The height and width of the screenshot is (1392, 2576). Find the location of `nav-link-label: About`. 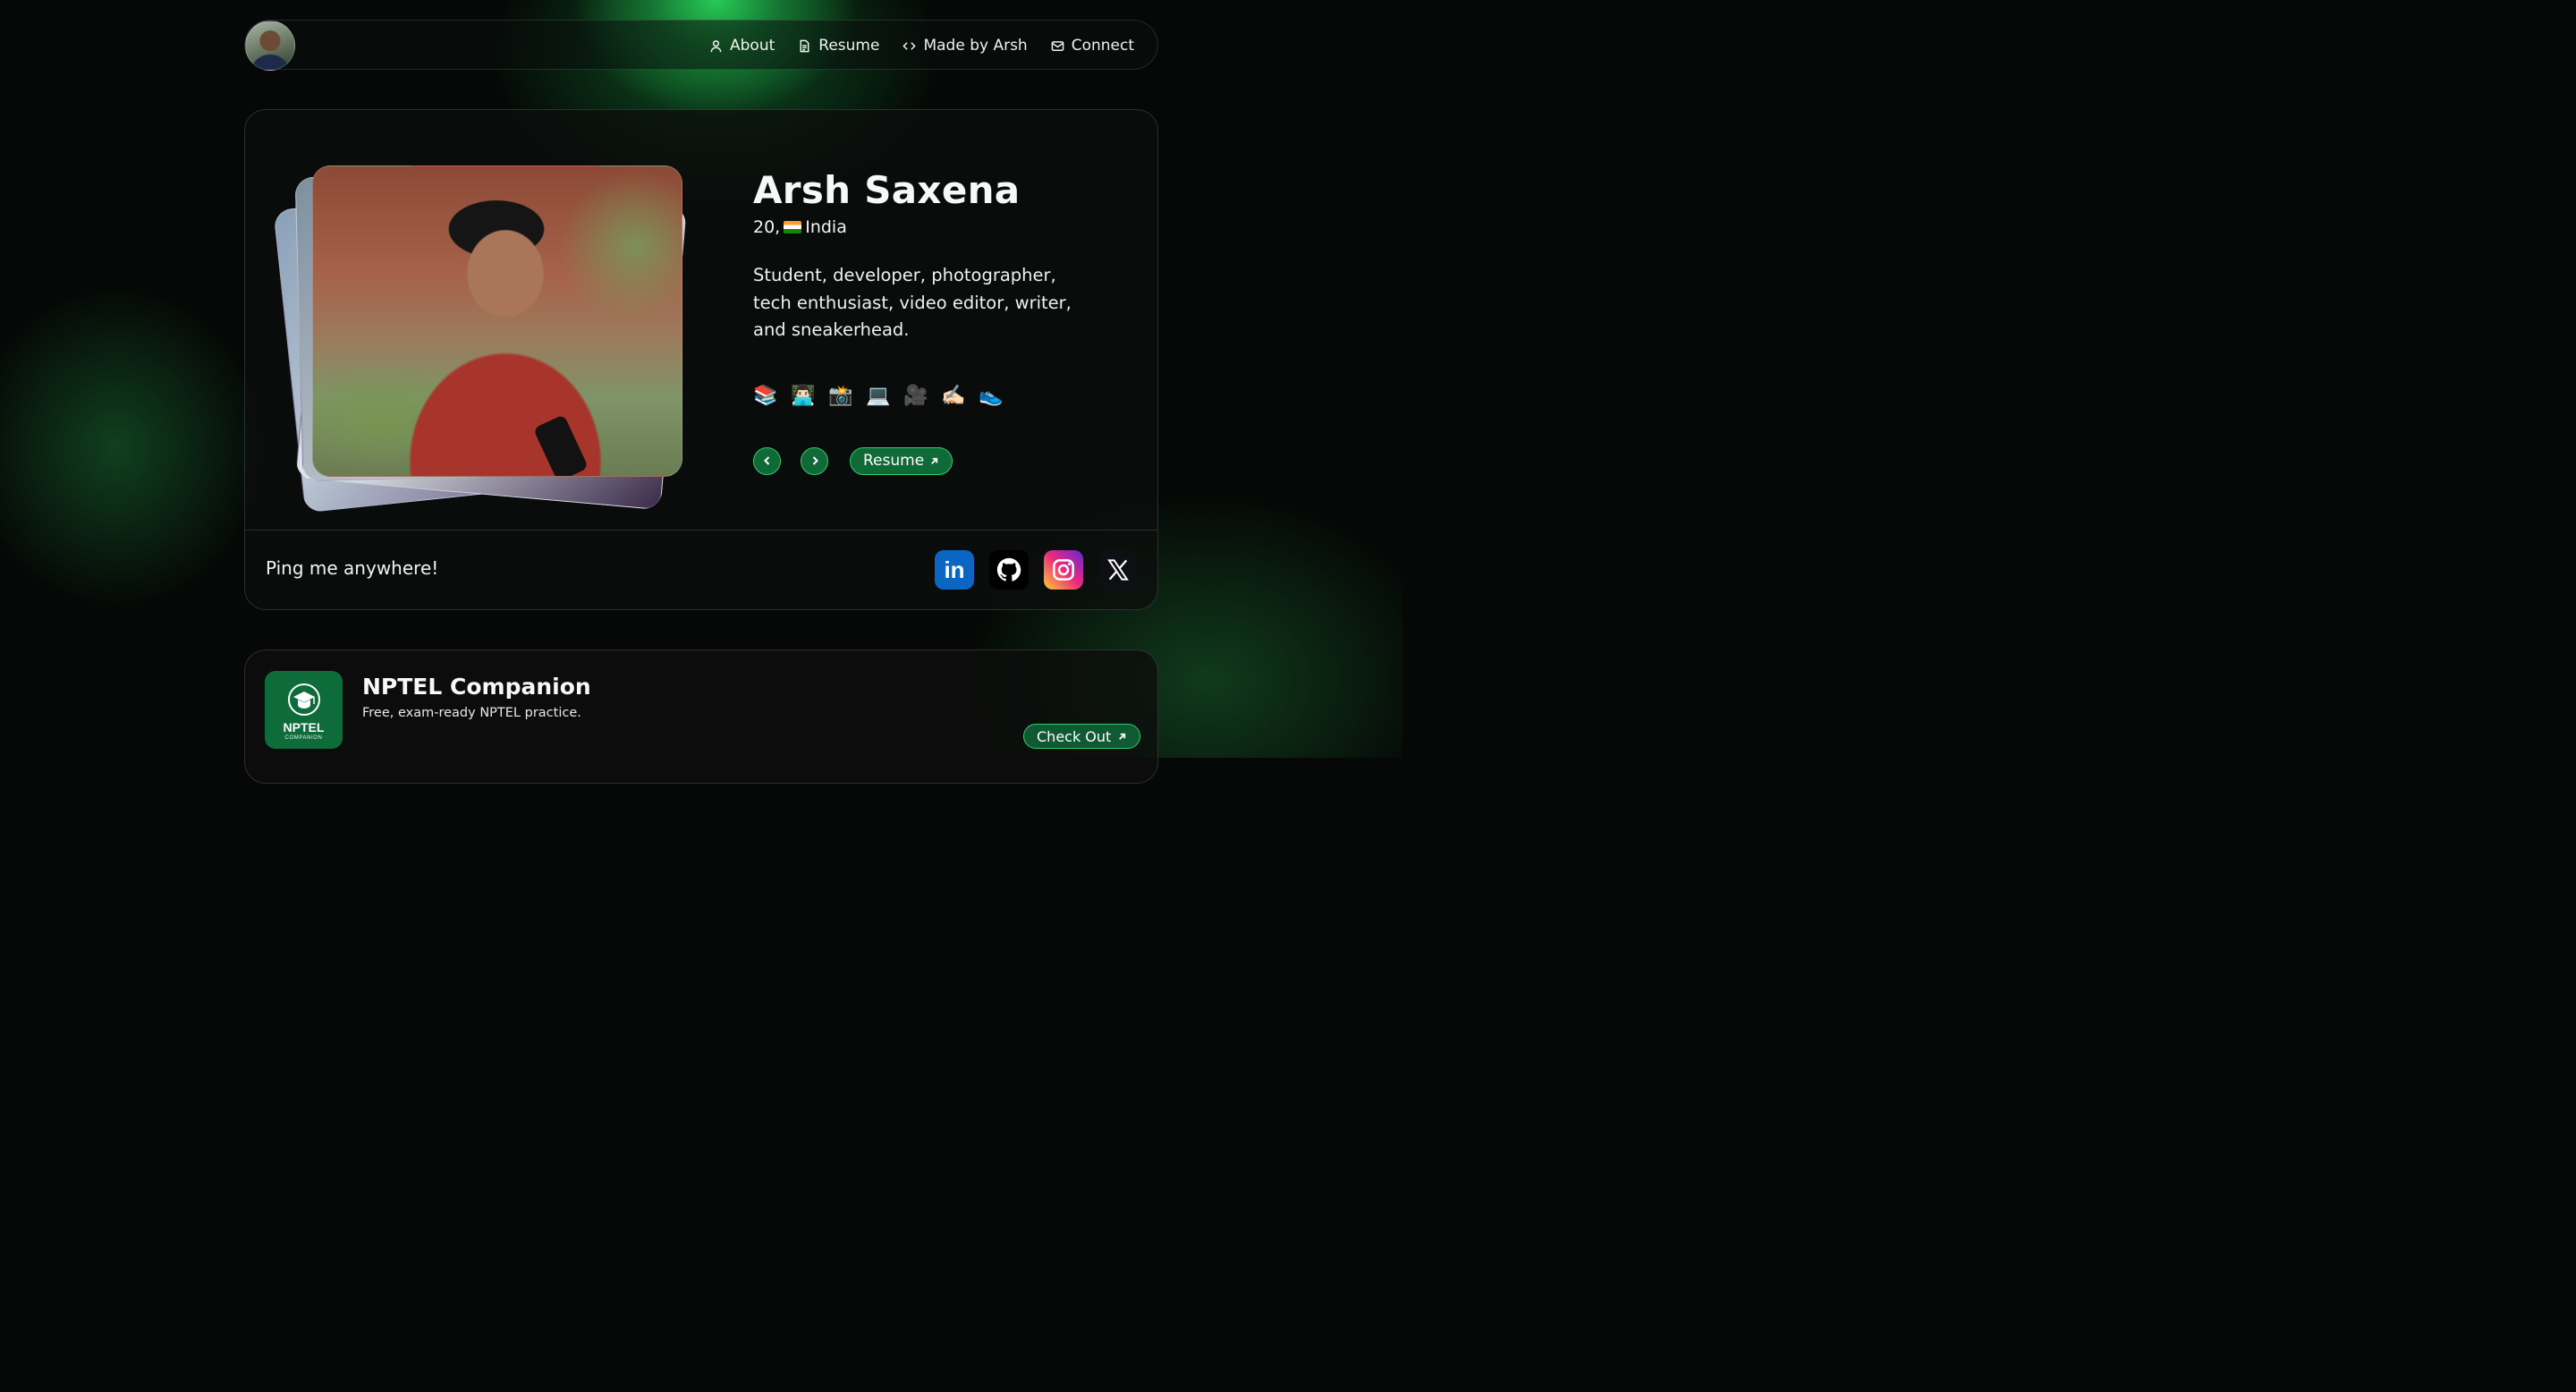

nav-link-label: About is located at coordinates (752, 46).